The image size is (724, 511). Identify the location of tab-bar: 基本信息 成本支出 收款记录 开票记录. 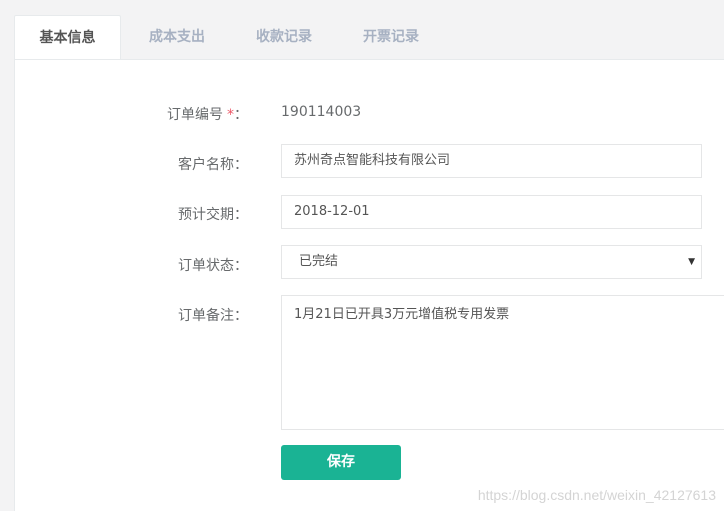
(362, 30).